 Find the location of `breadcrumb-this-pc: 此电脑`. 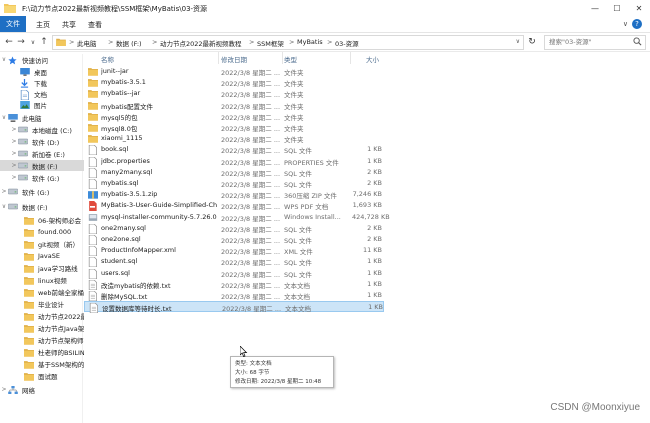

breadcrumb-this-pc: 此电脑 is located at coordinates (87, 43).